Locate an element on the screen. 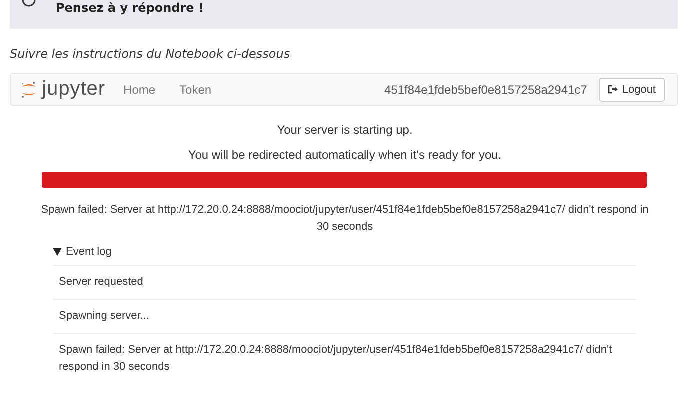  logout-button: Logout is located at coordinates (632, 90).